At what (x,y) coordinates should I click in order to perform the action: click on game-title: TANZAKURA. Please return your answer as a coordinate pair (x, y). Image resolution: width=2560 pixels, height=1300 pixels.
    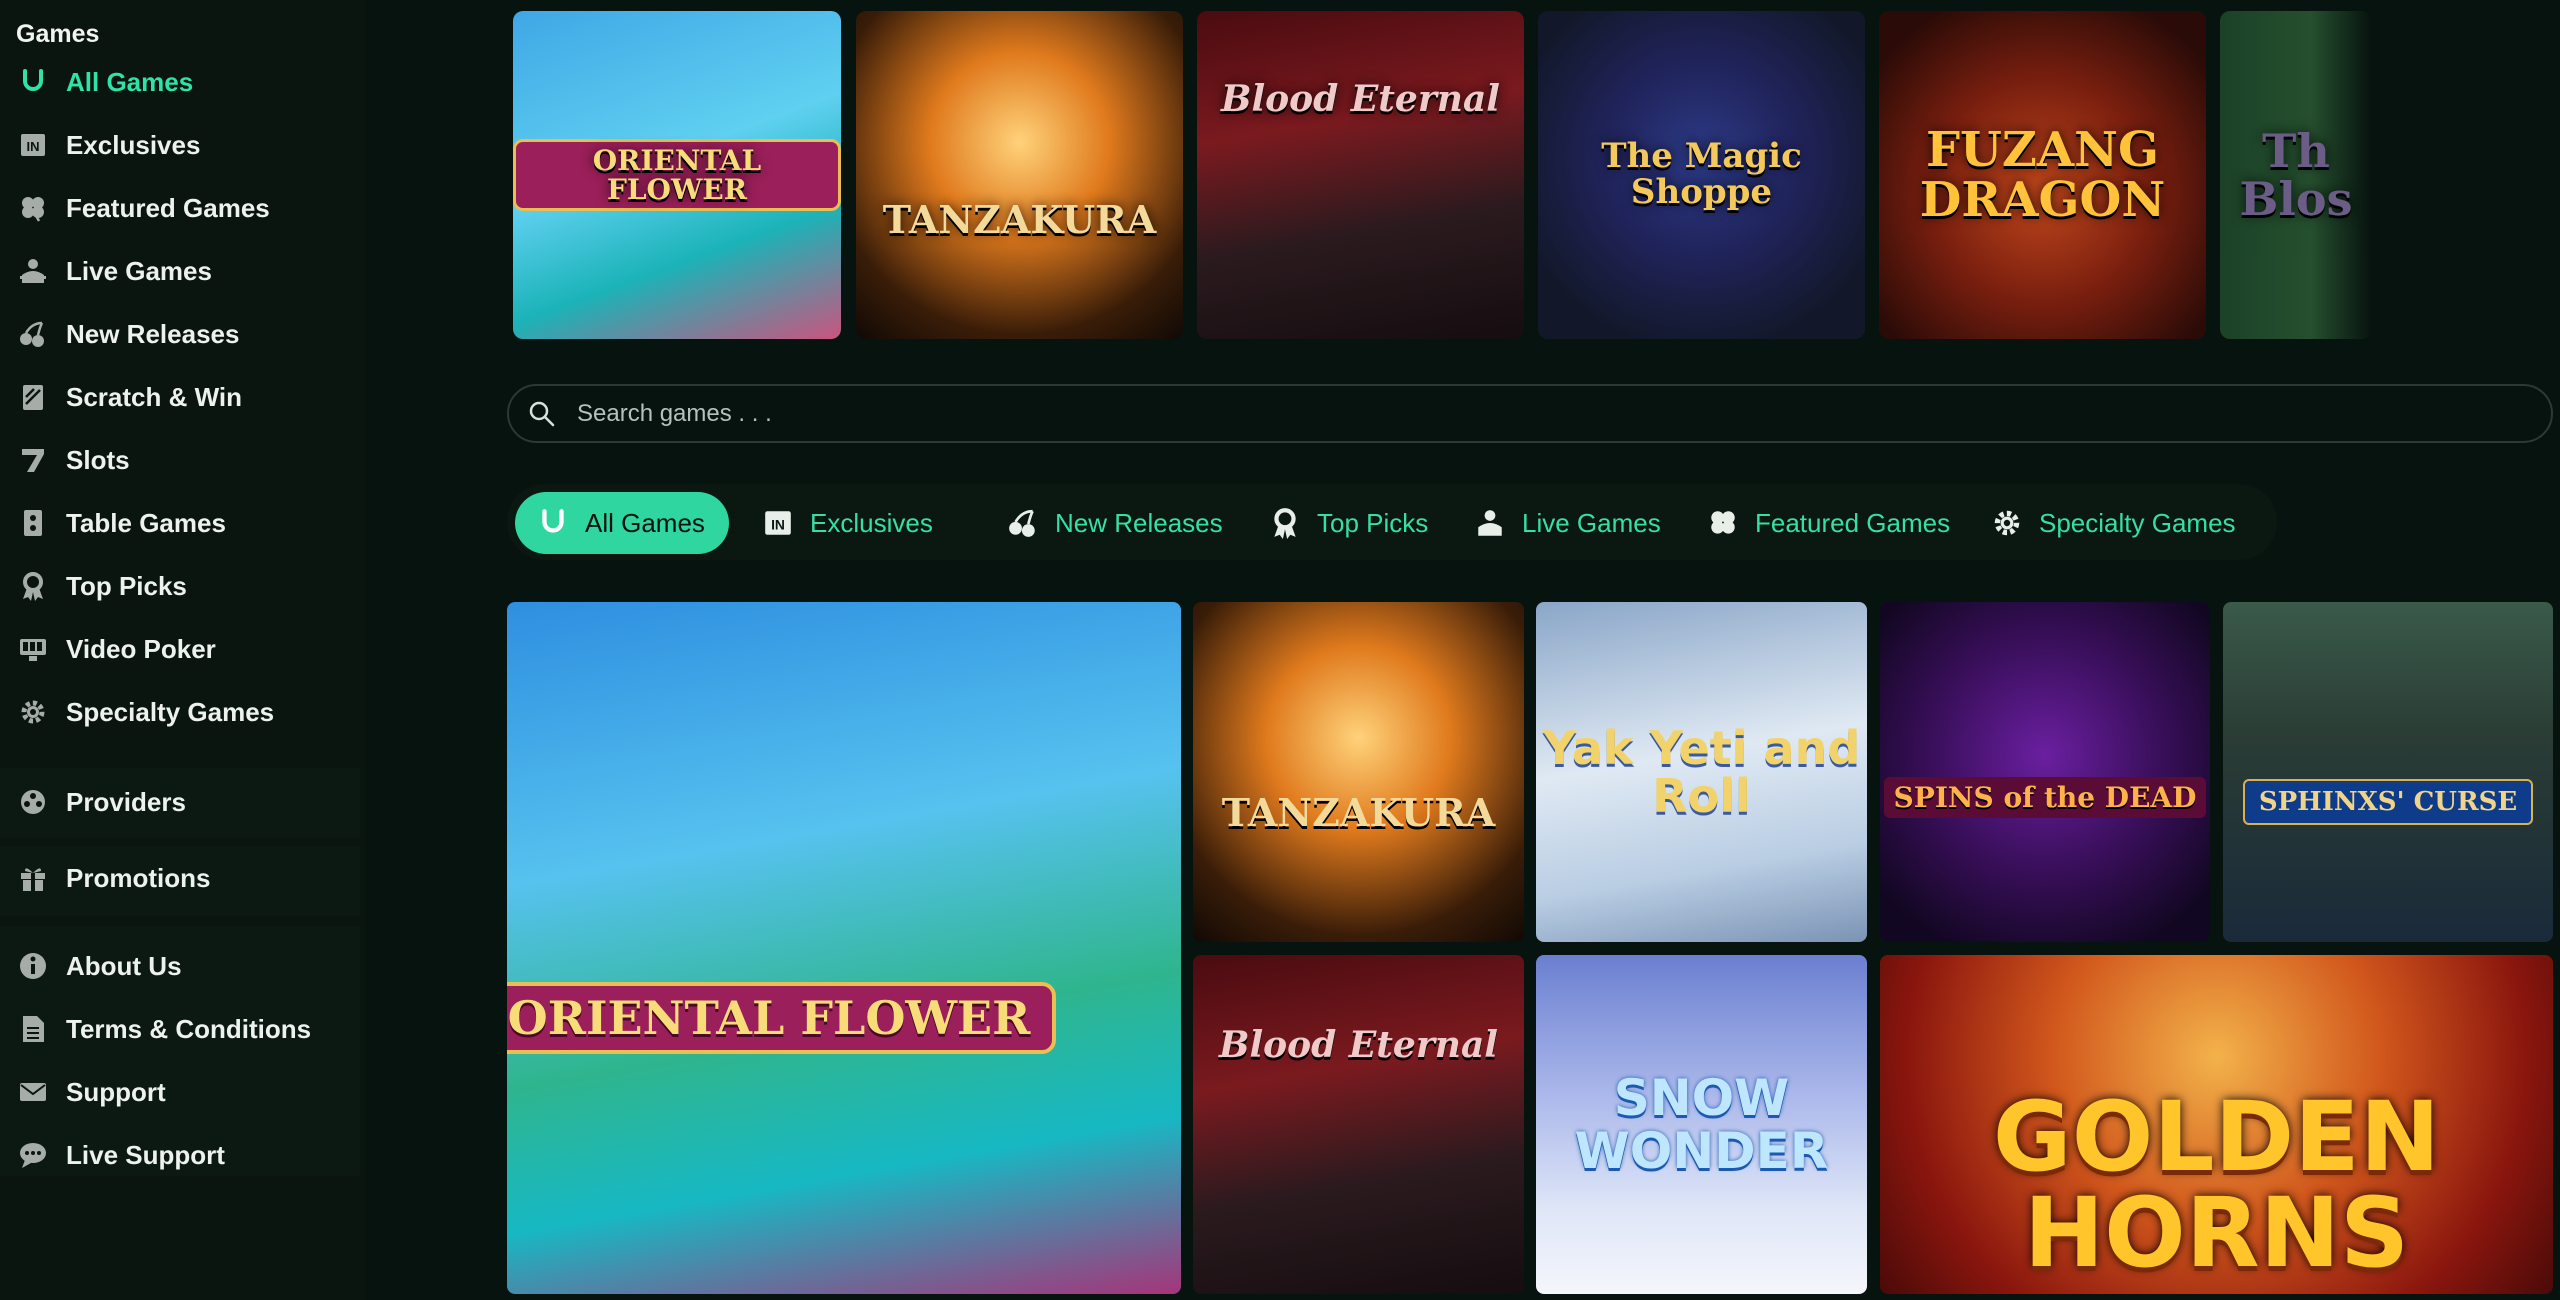
    Looking at the image, I should click on (1019, 220).